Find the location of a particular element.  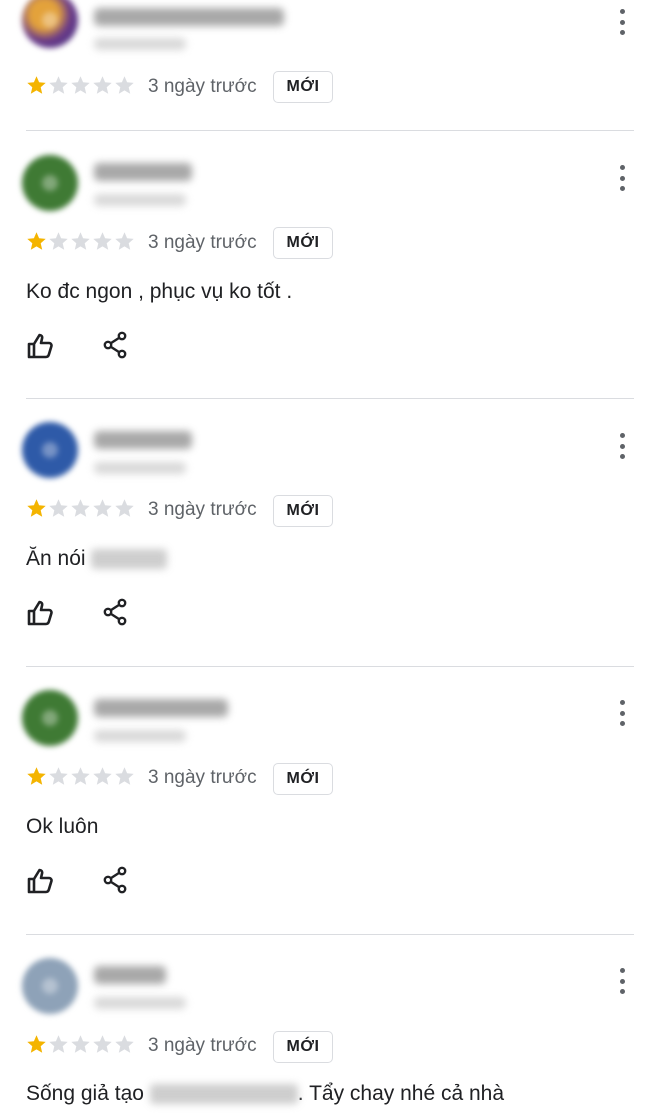

review-text: Ăn nói is located at coordinates (97, 559).